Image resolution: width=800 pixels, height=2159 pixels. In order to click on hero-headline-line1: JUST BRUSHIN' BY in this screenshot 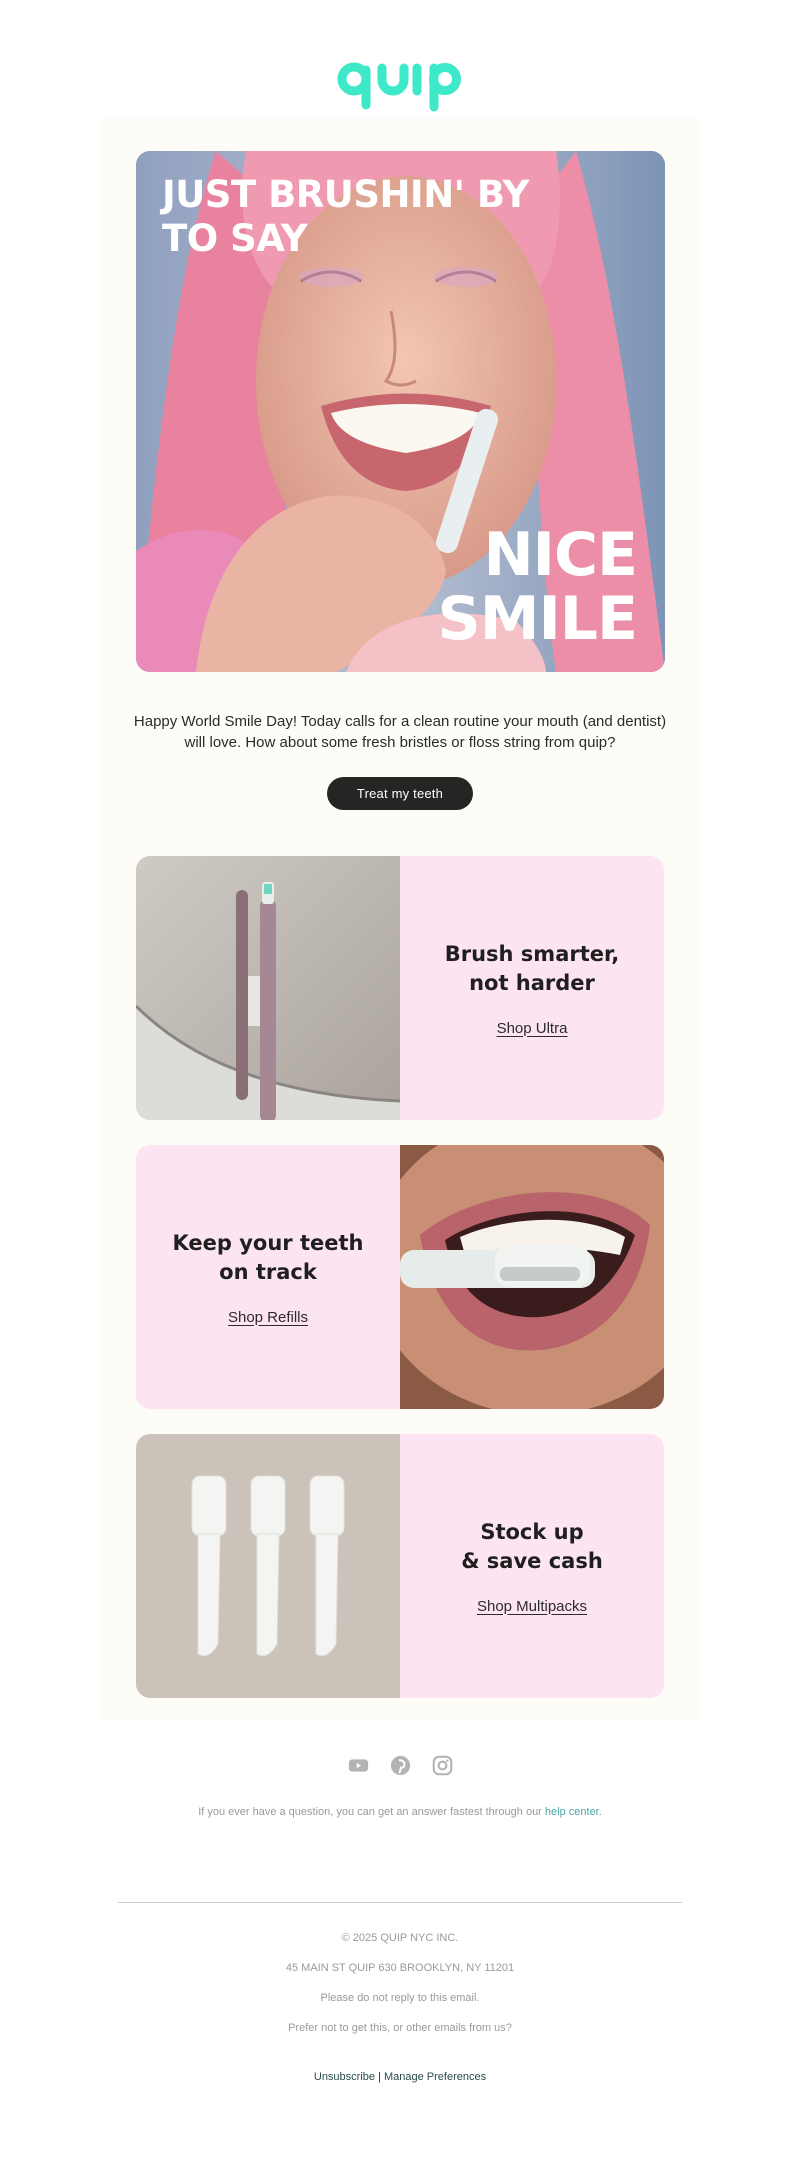, I will do `click(345, 194)`.